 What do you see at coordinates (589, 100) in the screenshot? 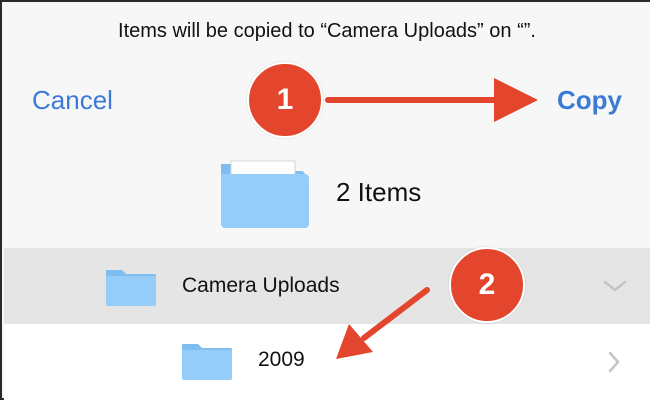
I see `copy-button: Copy` at bounding box center [589, 100].